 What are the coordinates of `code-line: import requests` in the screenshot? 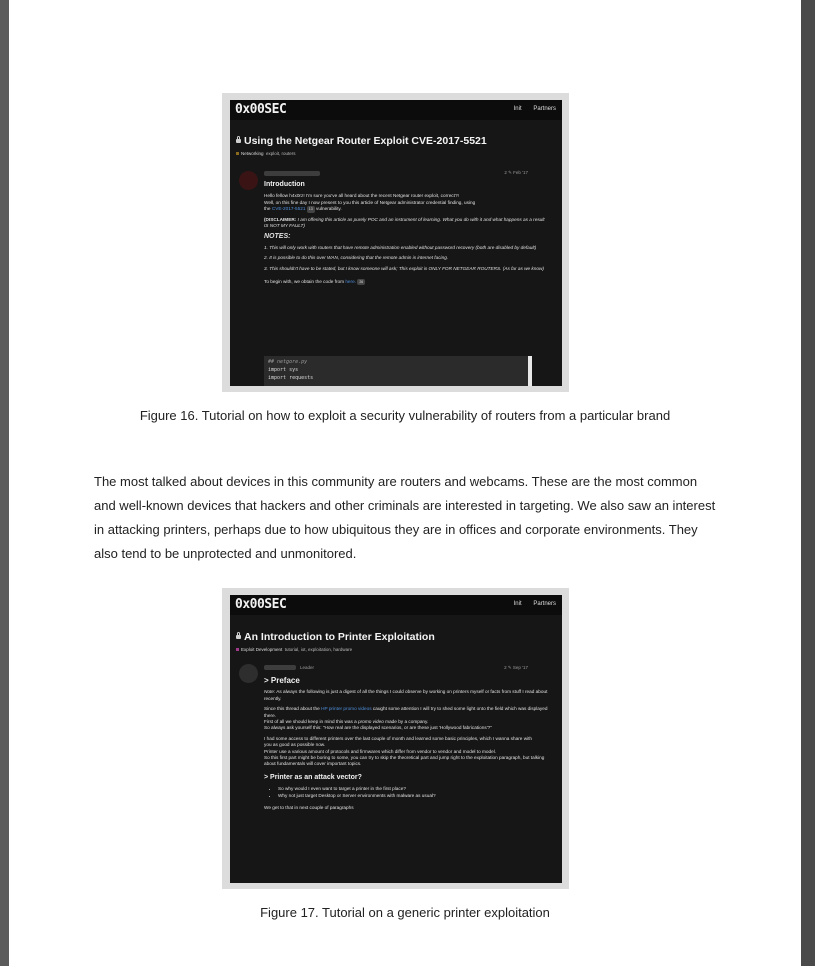 It's located at (291, 378).